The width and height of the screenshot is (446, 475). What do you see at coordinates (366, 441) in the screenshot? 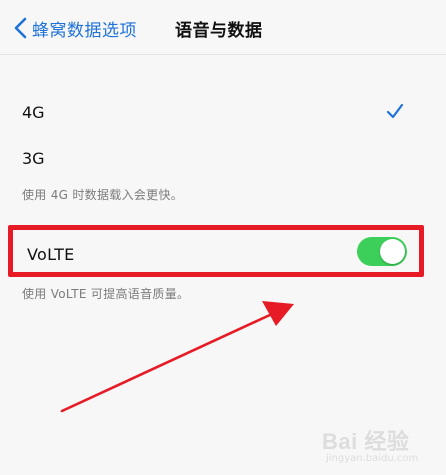
I see `watermark-logo: Bai 经验` at bounding box center [366, 441].